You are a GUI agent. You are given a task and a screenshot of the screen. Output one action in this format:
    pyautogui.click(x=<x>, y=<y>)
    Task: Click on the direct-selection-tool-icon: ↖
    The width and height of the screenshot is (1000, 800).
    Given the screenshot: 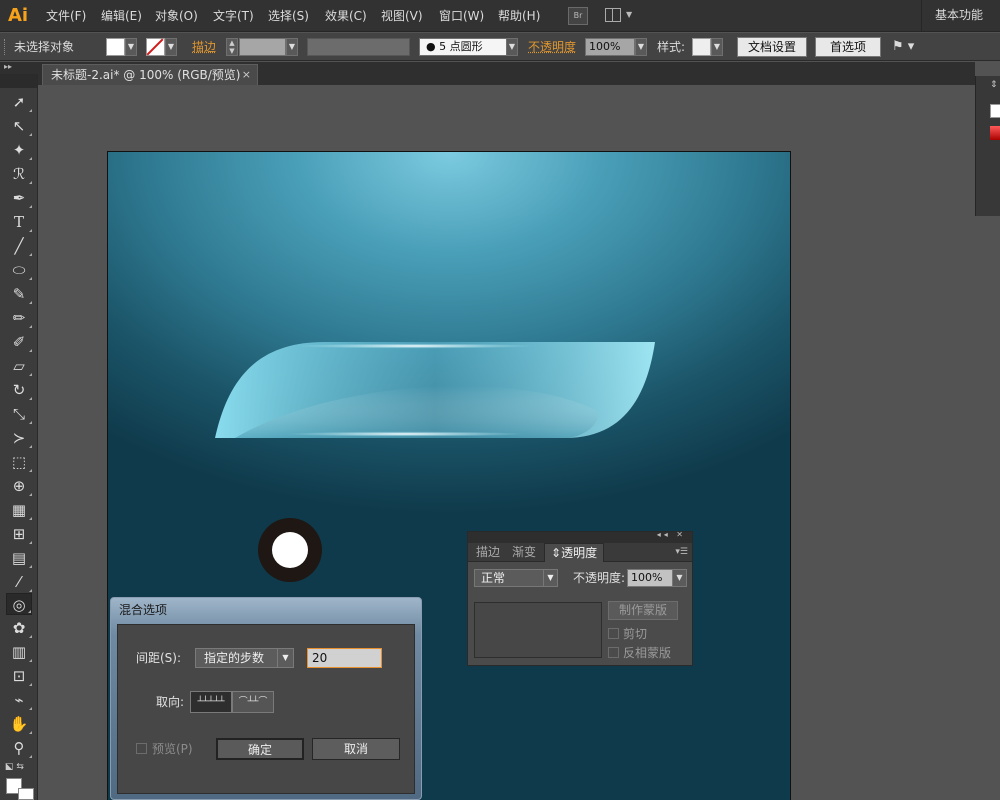 What is the action you would take?
    pyautogui.click(x=19, y=126)
    